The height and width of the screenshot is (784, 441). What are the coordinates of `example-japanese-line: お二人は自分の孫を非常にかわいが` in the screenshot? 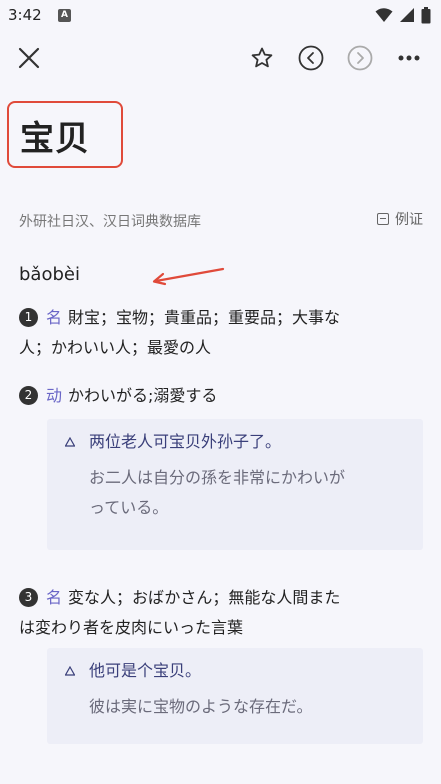 It's located at (217, 477).